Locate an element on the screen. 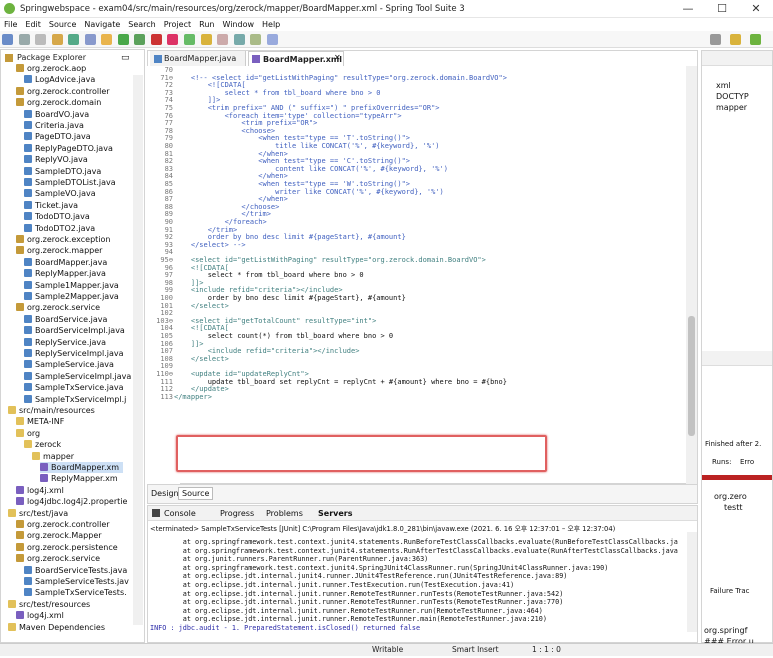 The height and width of the screenshot is (658, 773). scroll-thumb is located at coordinates (691, 376).